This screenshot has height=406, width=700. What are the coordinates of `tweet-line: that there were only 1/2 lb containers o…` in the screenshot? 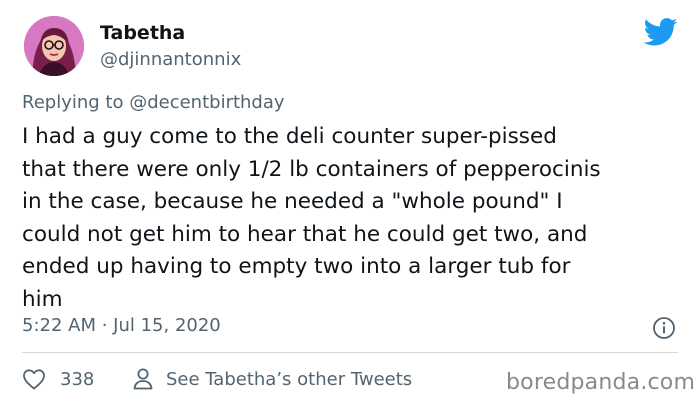 It's located at (311, 169).